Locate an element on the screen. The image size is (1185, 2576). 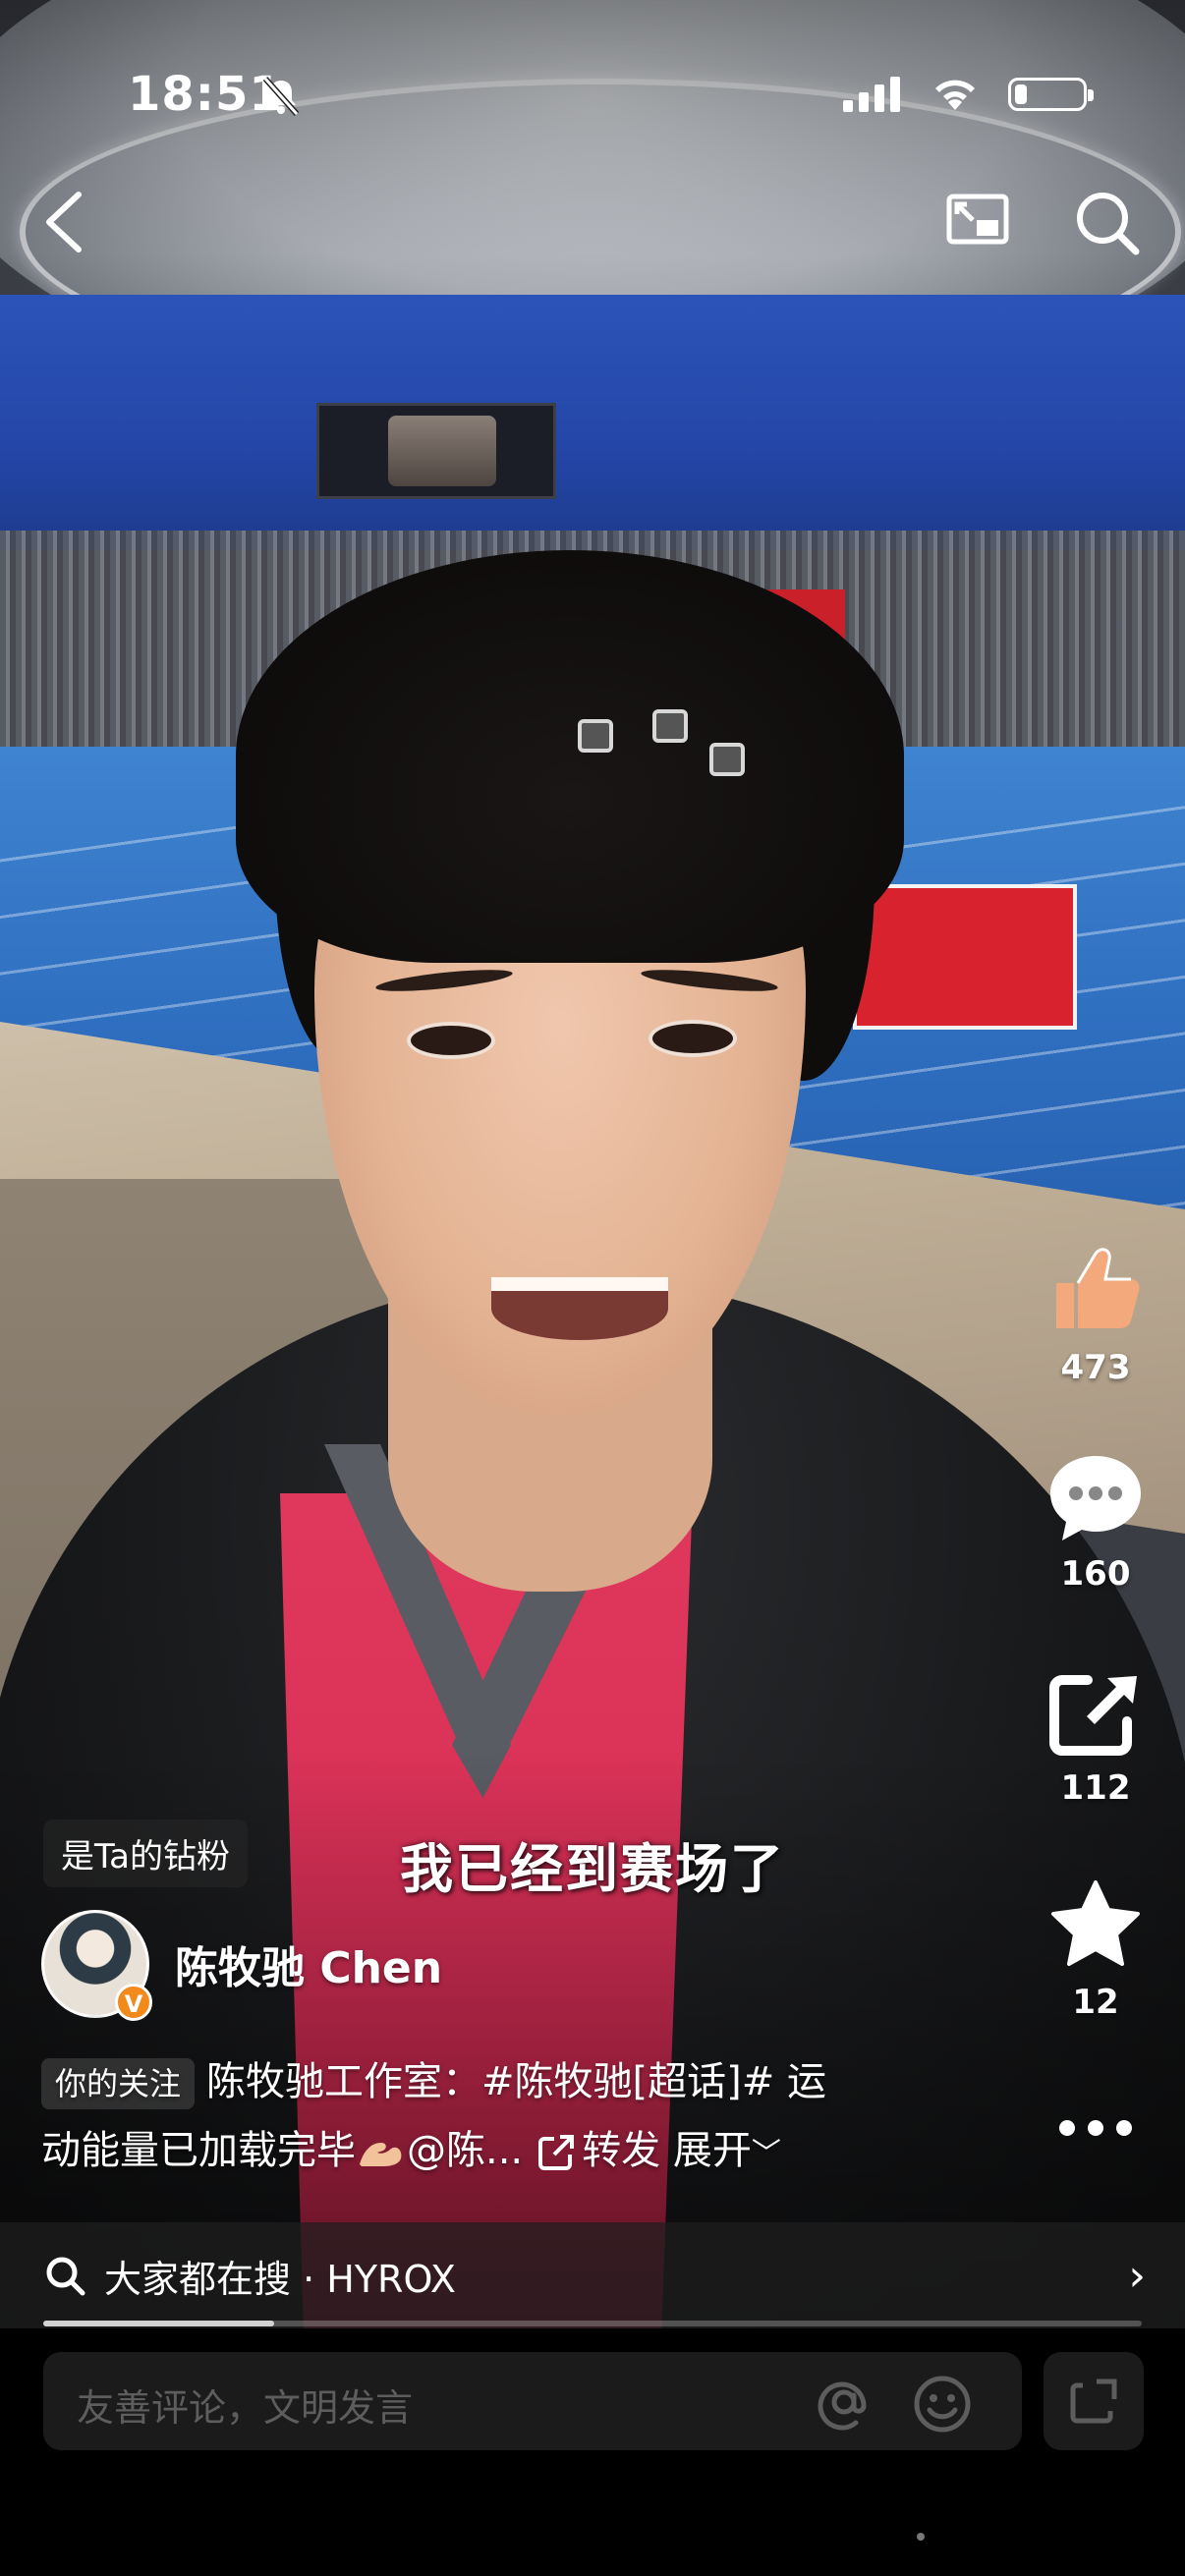
thumbs-up-icon is located at coordinates (1098, 1288).